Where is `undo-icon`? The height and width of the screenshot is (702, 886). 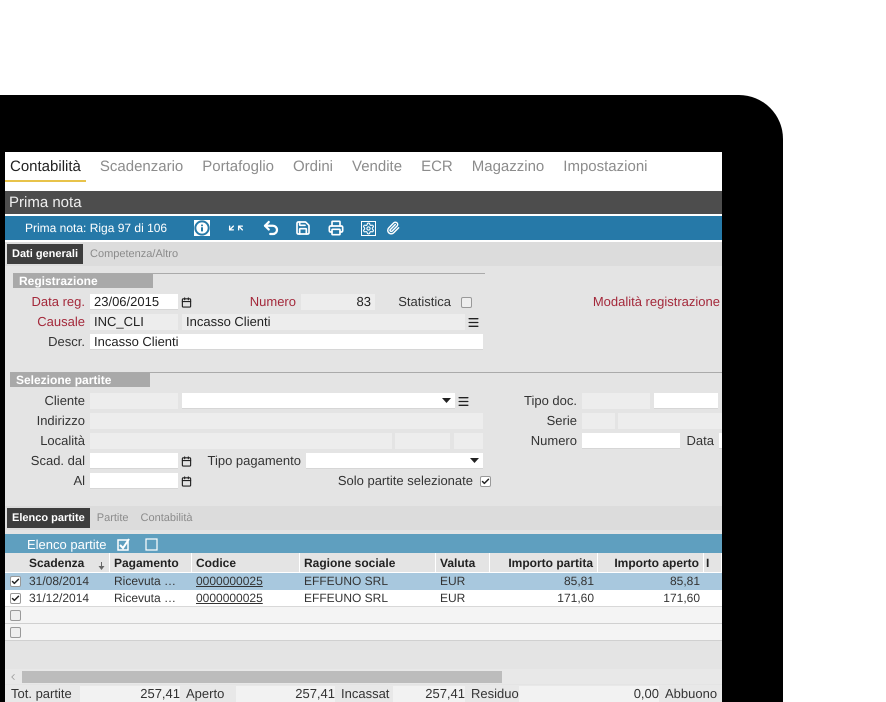
undo-icon is located at coordinates (271, 228).